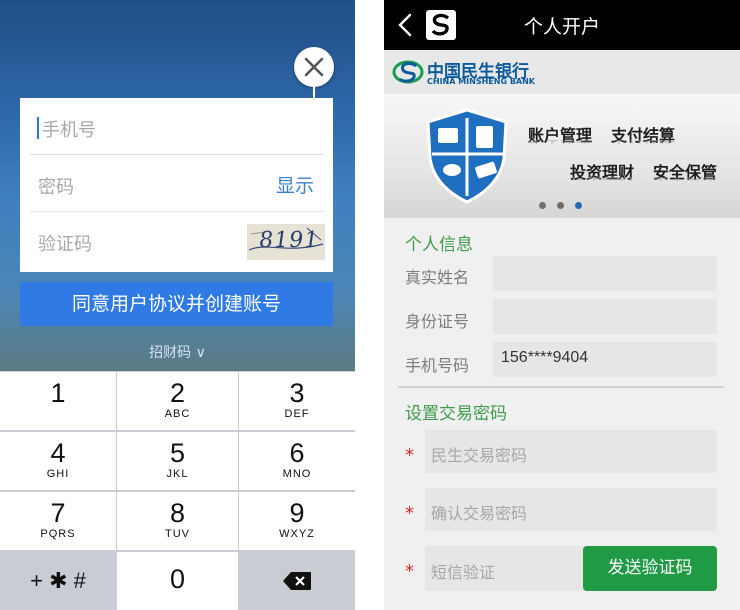  What do you see at coordinates (297, 534) in the screenshot?
I see `key-letters: WXYZ` at bounding box center [297, 534].